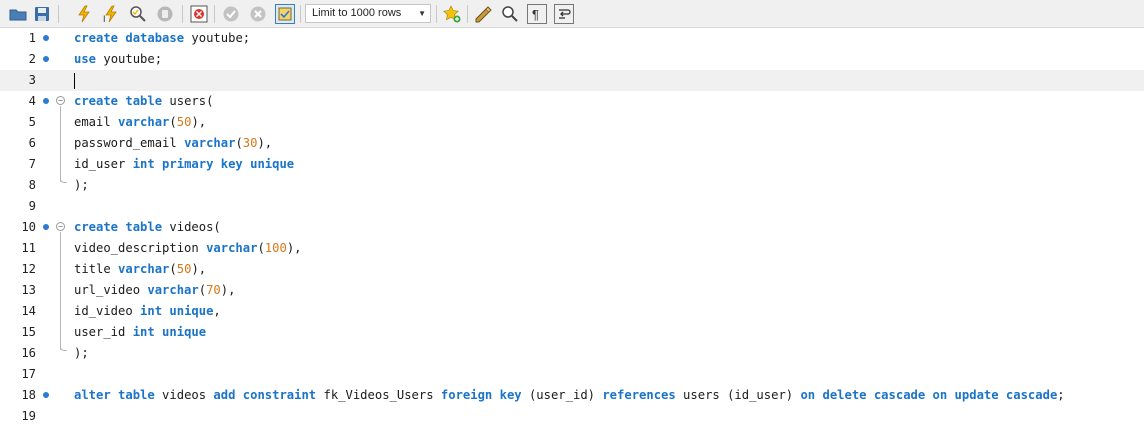 This screenshot has width=1144, height=427. Describe the element at coordinates (42, 14) in the screenshot. I see `save-icon` at that location.